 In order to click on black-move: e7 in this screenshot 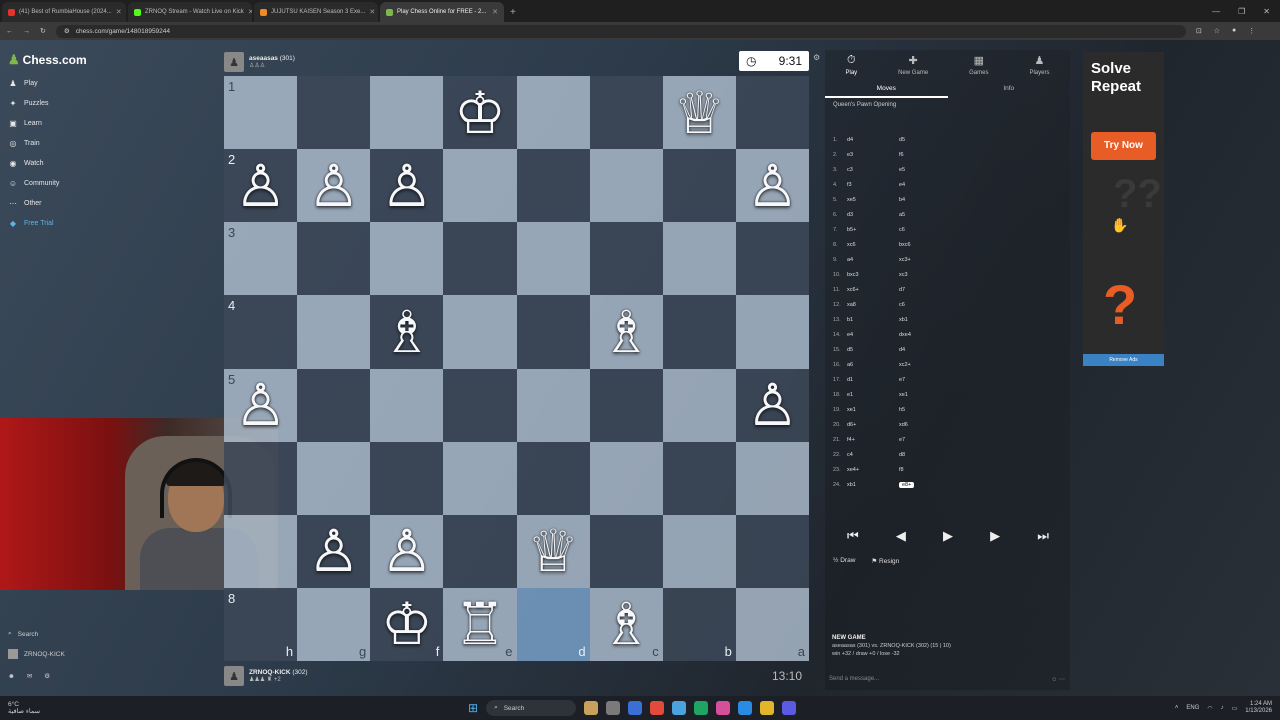, I will do `click(929, 380)`.